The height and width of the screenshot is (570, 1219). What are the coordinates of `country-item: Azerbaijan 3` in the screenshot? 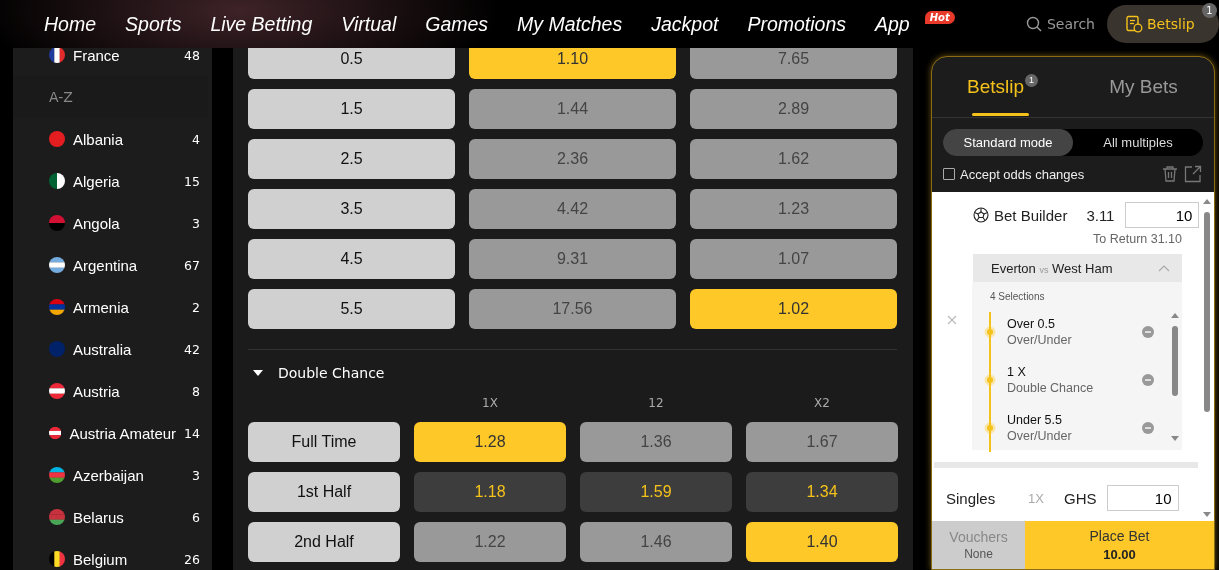 It's located at (112, 475).